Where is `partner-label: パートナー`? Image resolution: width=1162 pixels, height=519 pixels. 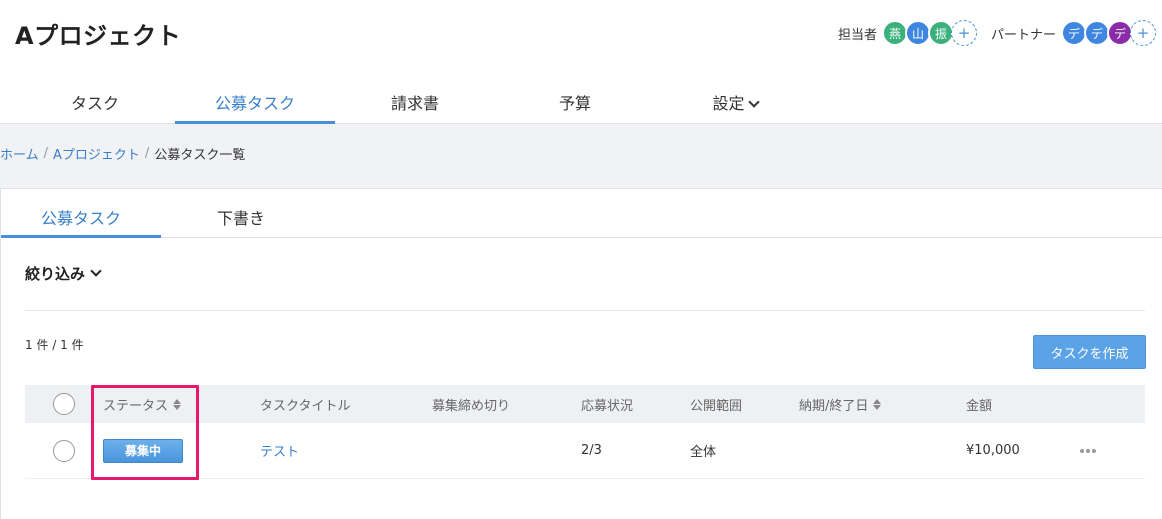
partner-label: パートナー is located at coordinates (1023, 35).